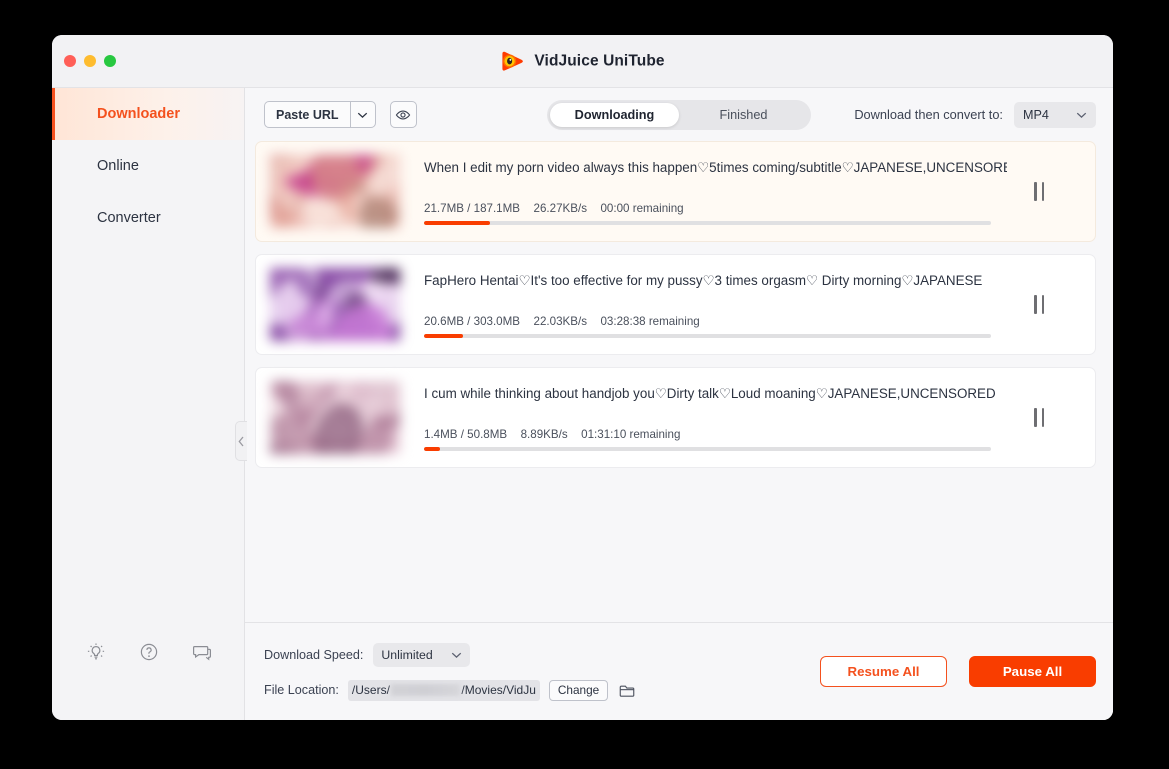 This screenshot has height=769, width=1169. What do you see at coordinates (138, 114) in the screenshot?
I see `sidebar-item-label: Downloader` at bounding box center [138, 114].